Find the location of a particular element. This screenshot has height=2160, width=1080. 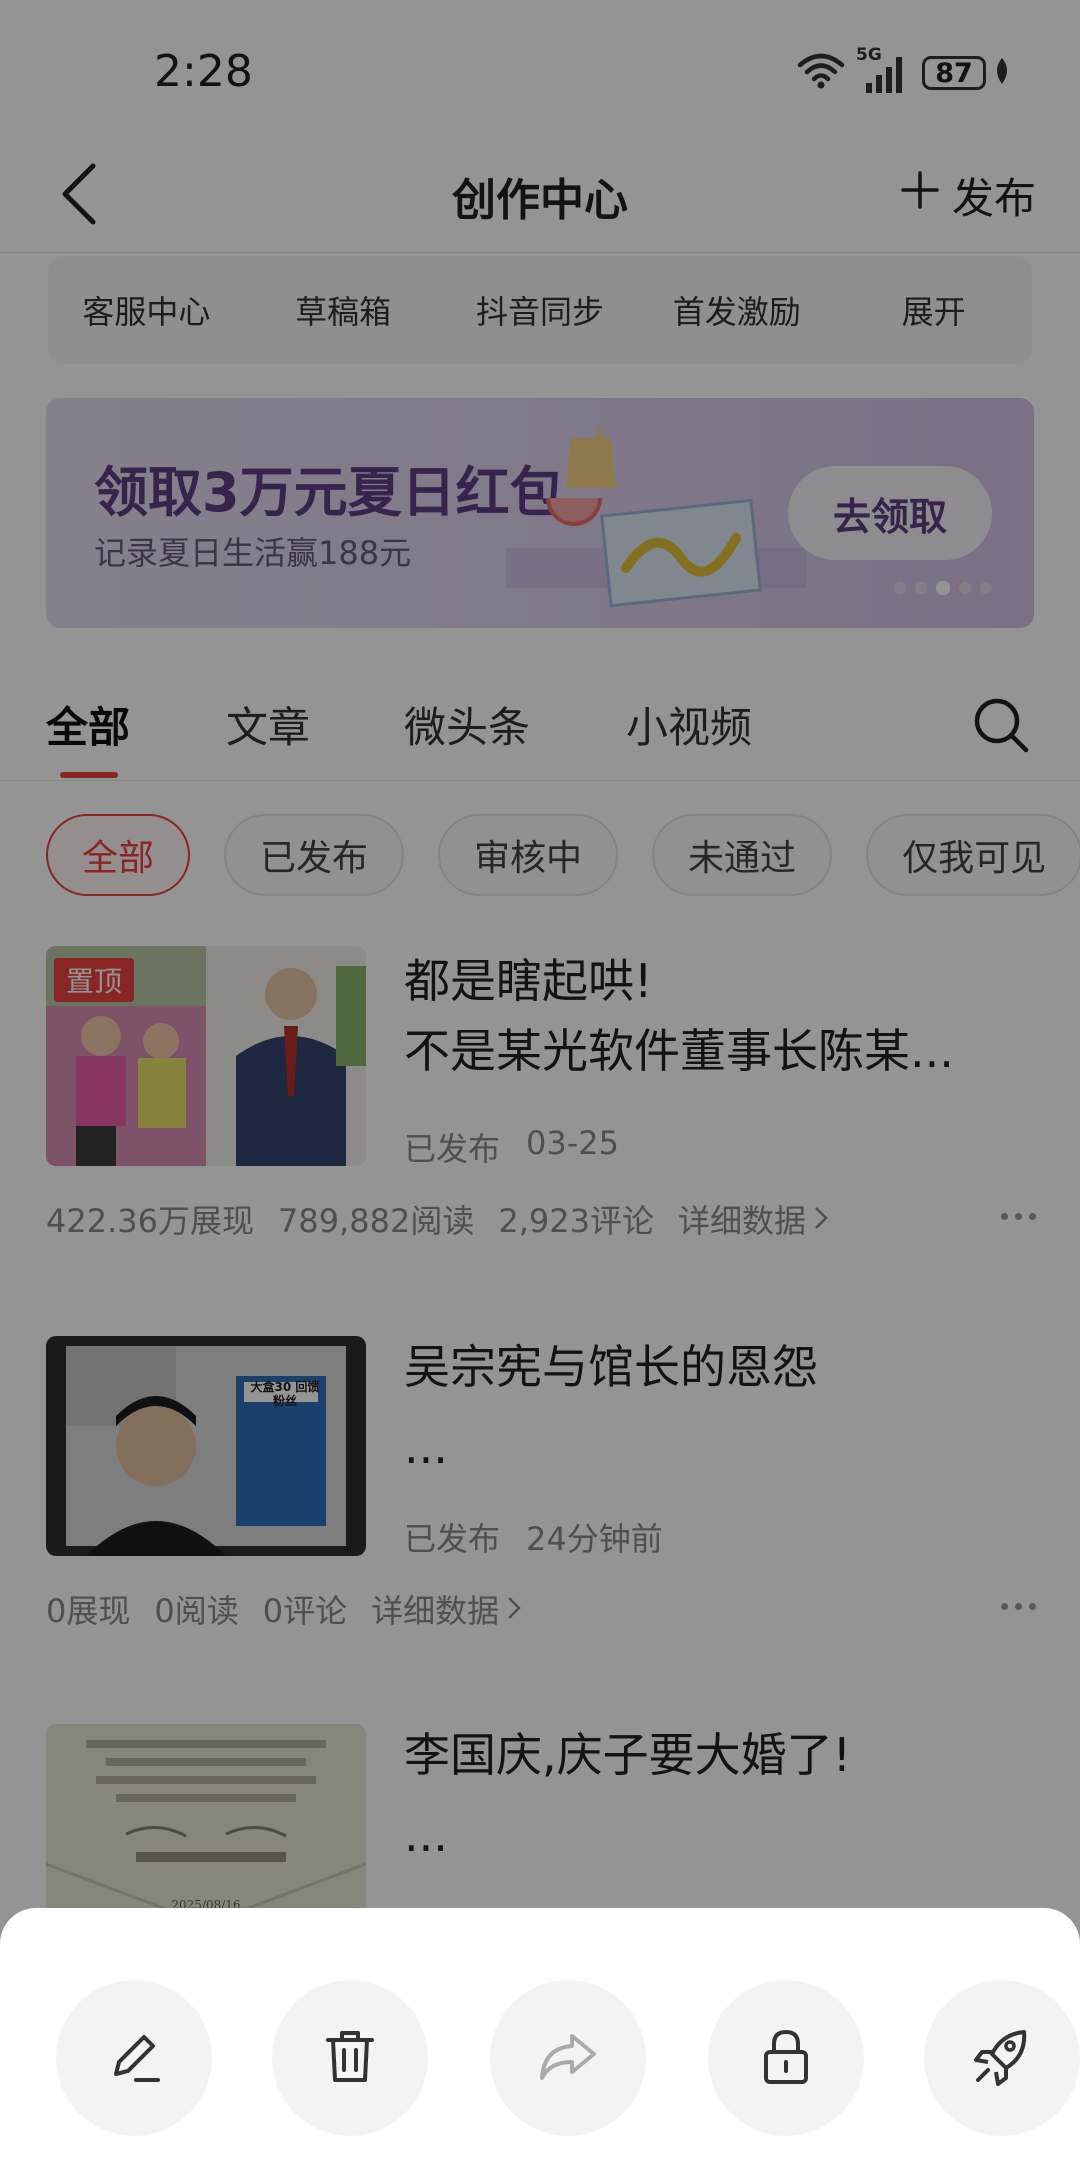

privacy-button is located at coordinates (786, 2058).